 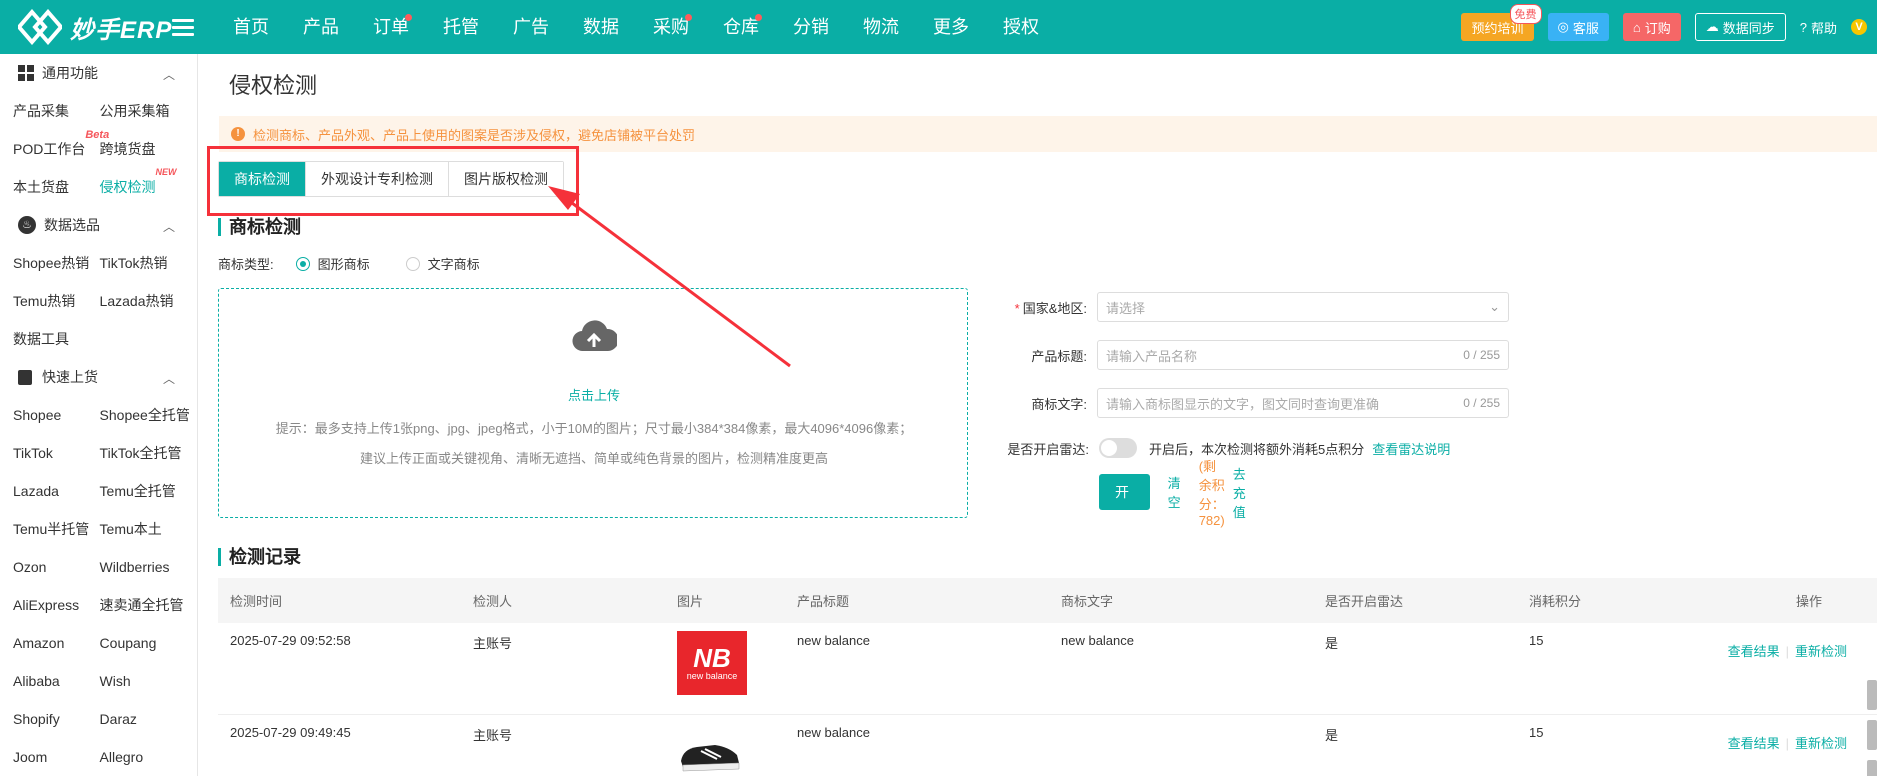 I want to click on help-link: ? 帮助, so click(x=1818, y=27).